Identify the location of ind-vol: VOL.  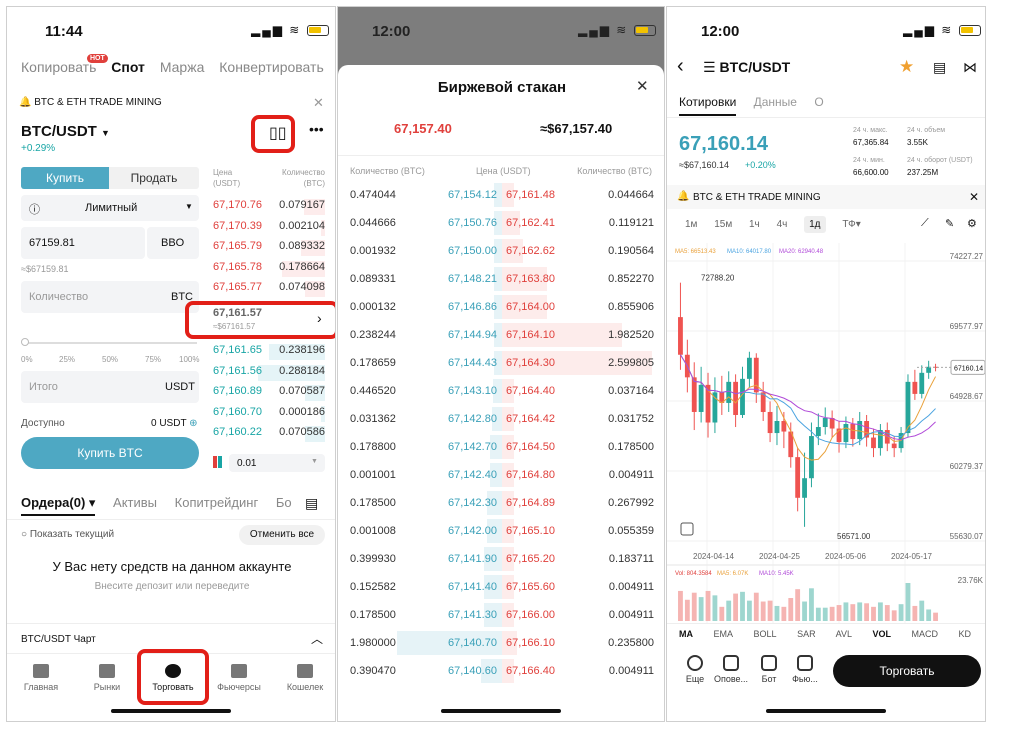
(881, 634).